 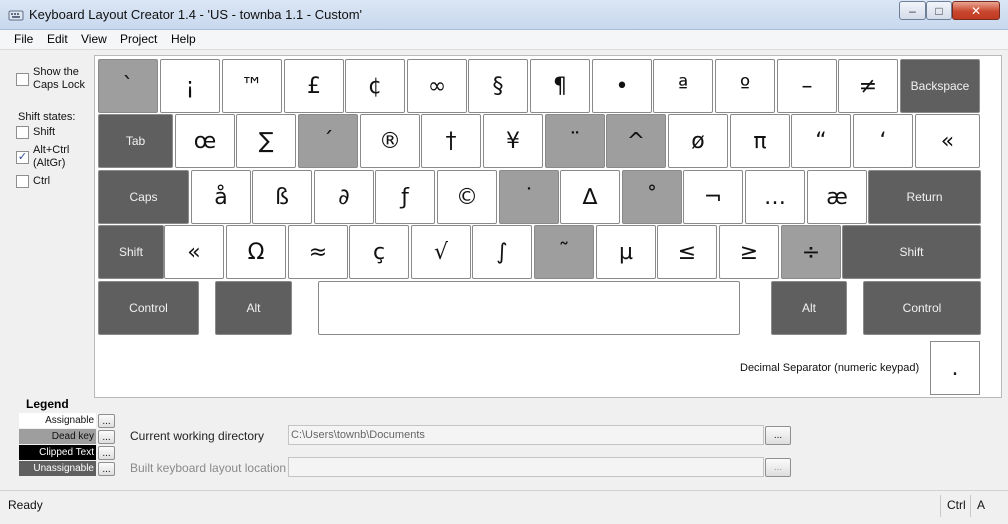 What do you see at coordinates (22, 181) in the screenshot?
I see `ctrl-checkbox` at bounding box center [22, 181].